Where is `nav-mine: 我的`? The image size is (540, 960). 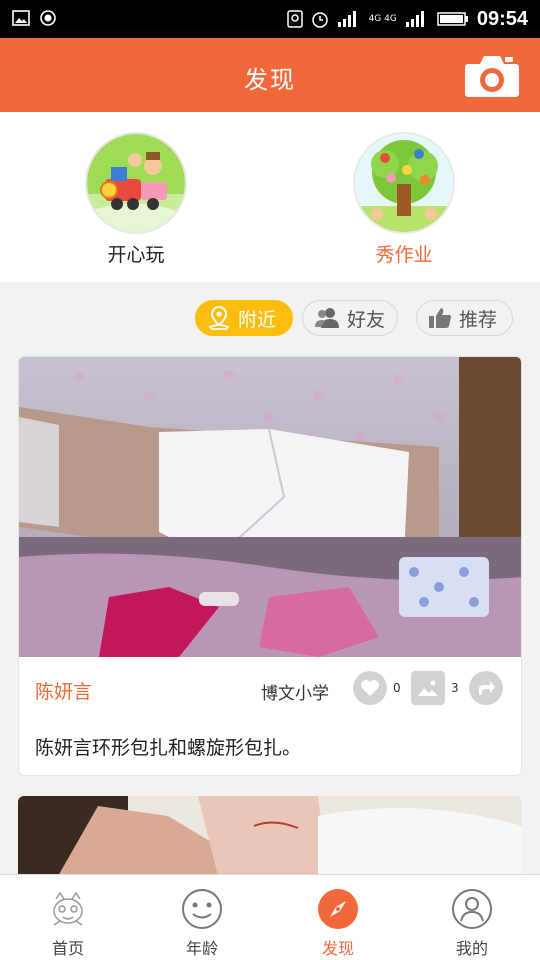 nav-mine: 我的 is located at coordinates (472, 923).